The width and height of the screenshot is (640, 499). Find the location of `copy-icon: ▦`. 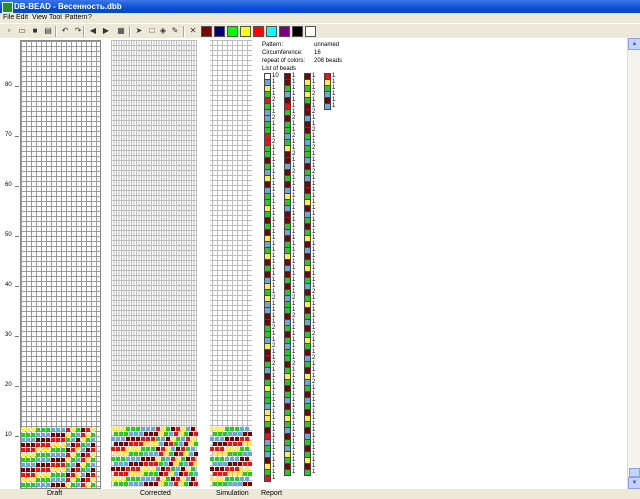

copy-icon: ▦ is located at coordinates (121, 31).